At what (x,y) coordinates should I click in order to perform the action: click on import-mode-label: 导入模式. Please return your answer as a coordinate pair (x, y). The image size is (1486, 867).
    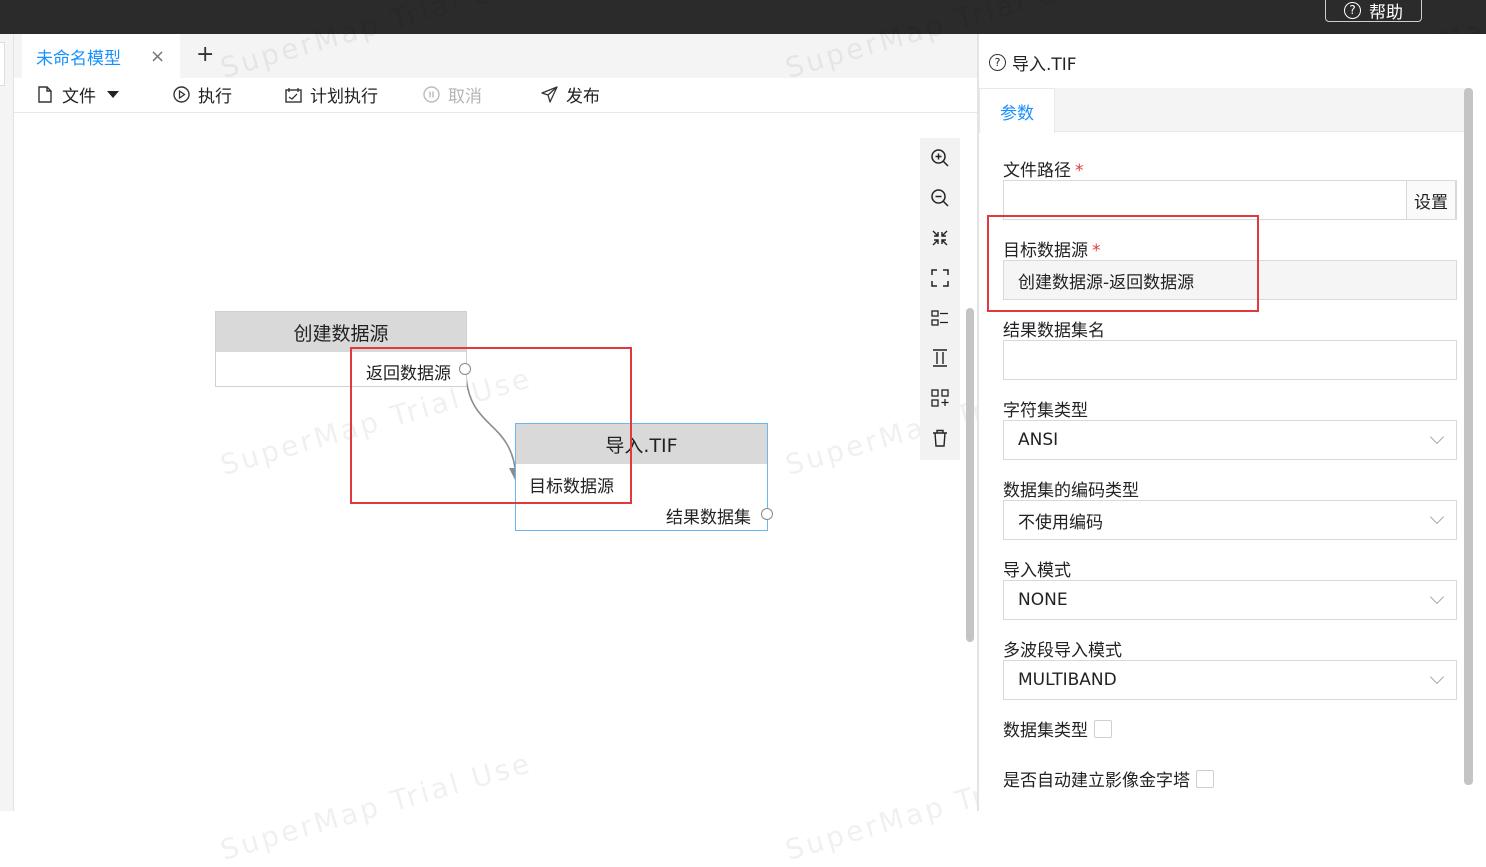
    Looking at the image, I should click on (1037, 571).